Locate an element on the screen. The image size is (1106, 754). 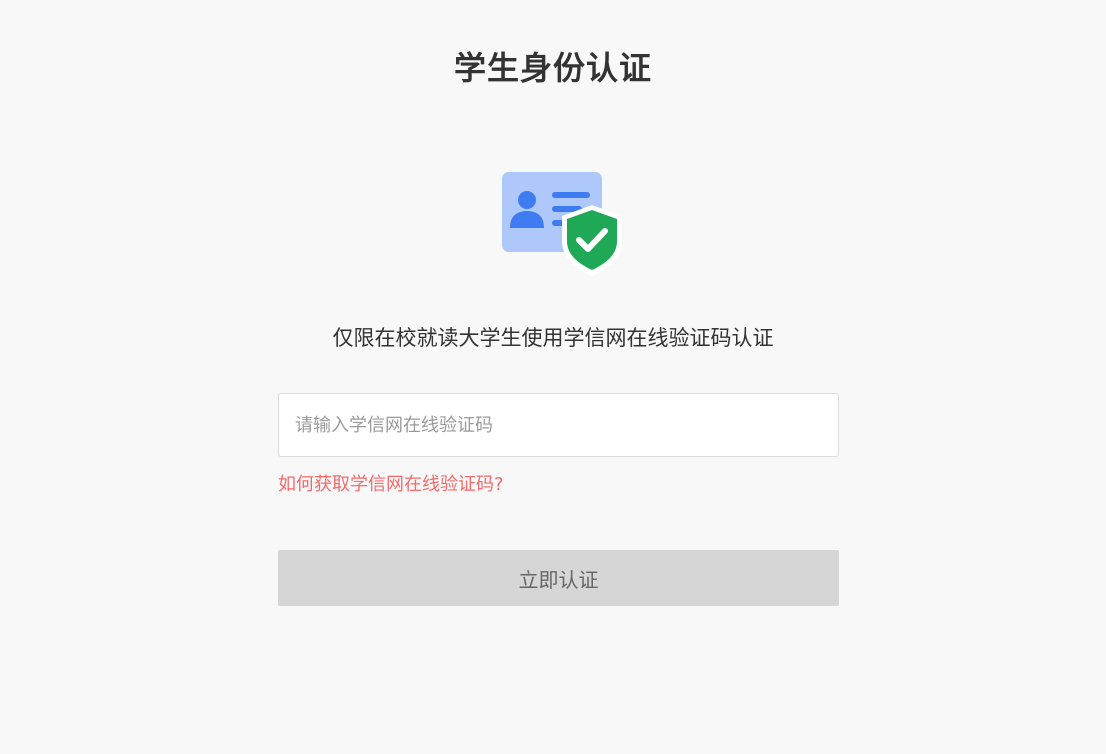
verification-code-input is located at coordinates (558, 425).